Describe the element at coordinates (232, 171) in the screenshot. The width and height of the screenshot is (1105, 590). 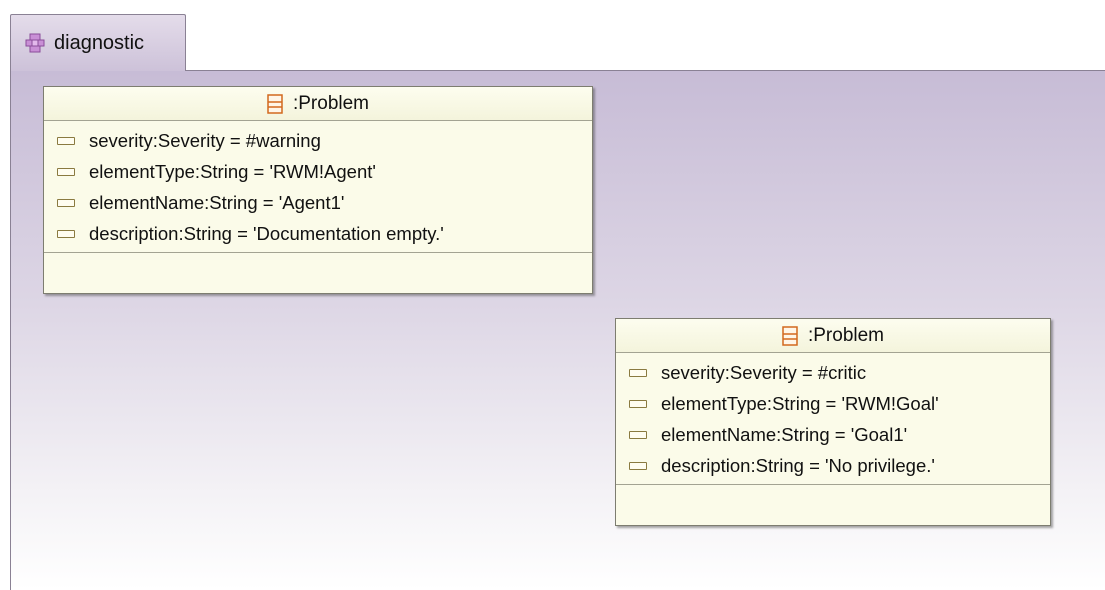
I see `attribute-text: elementType:String = 'RWM!Agent'` at that location.